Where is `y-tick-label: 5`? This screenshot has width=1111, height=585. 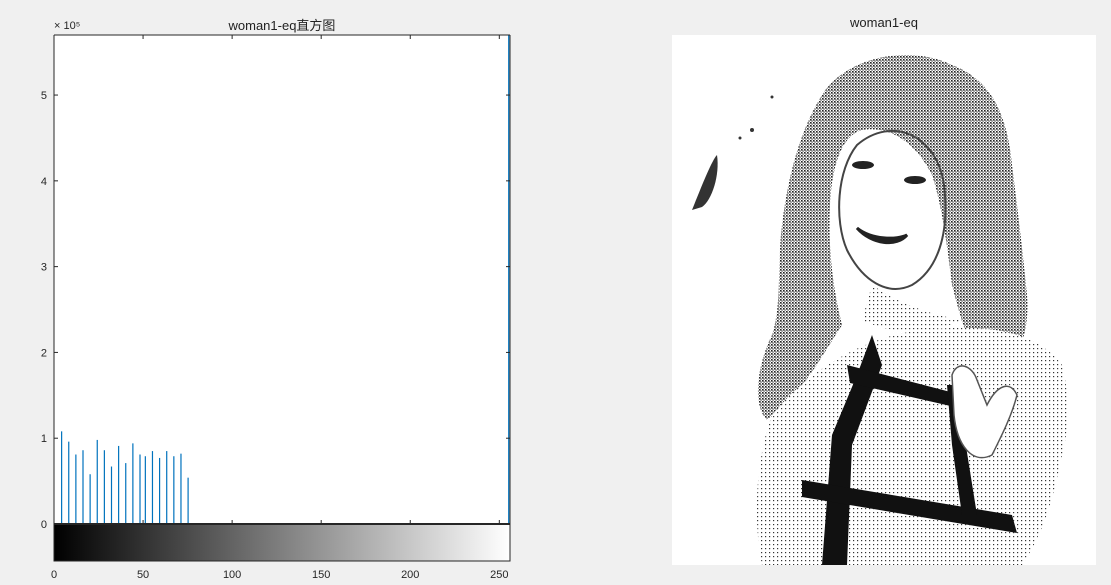
y-tick-label: 5 is located at coordinates (44, 96).